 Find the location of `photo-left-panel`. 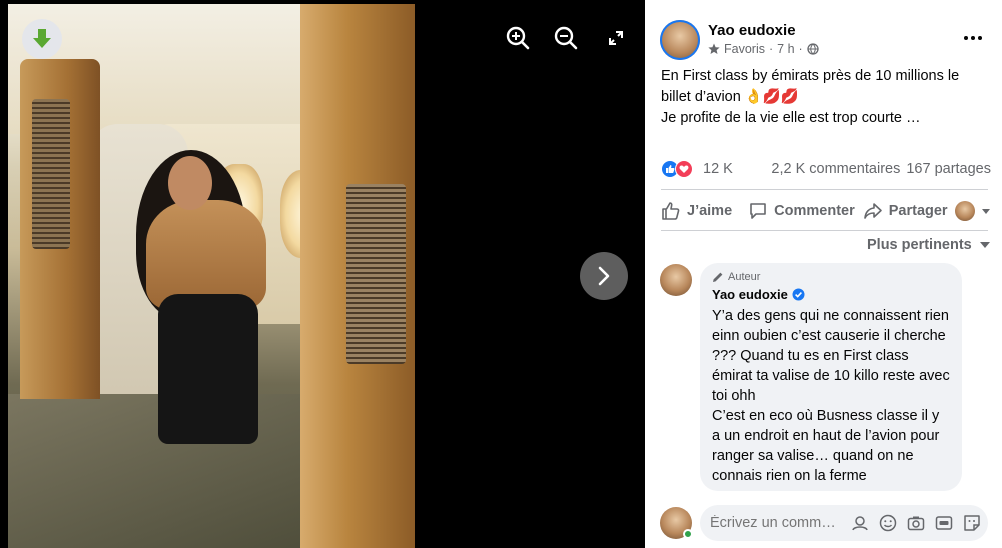

photo-left-panel is located at coordinates (60, 229).